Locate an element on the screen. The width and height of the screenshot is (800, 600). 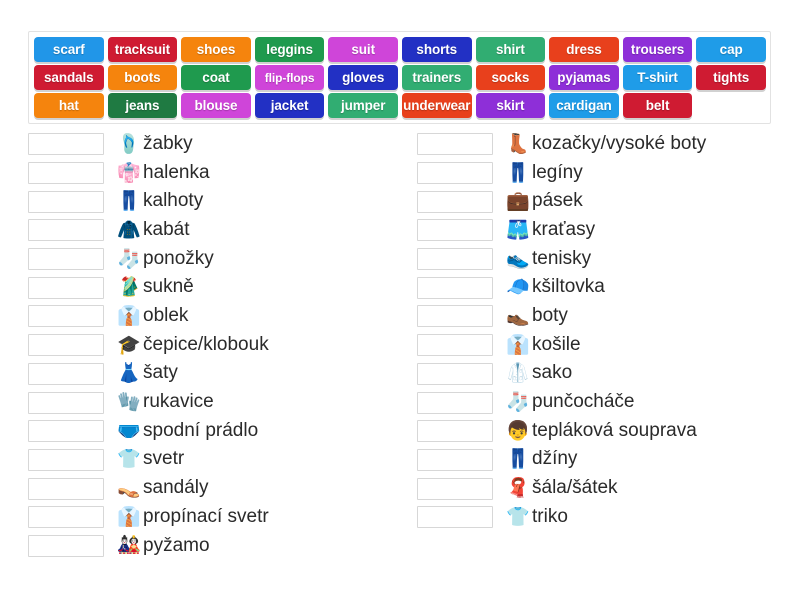
answer-item-label: pásek is located at coordinates (557, 201).